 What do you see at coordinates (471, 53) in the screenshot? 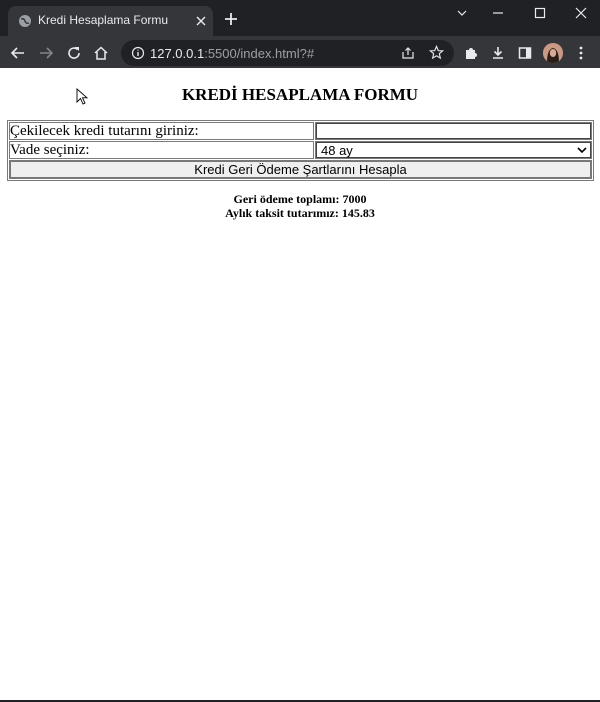
I see `puzzle-icon` at bounding box center [471, 53].